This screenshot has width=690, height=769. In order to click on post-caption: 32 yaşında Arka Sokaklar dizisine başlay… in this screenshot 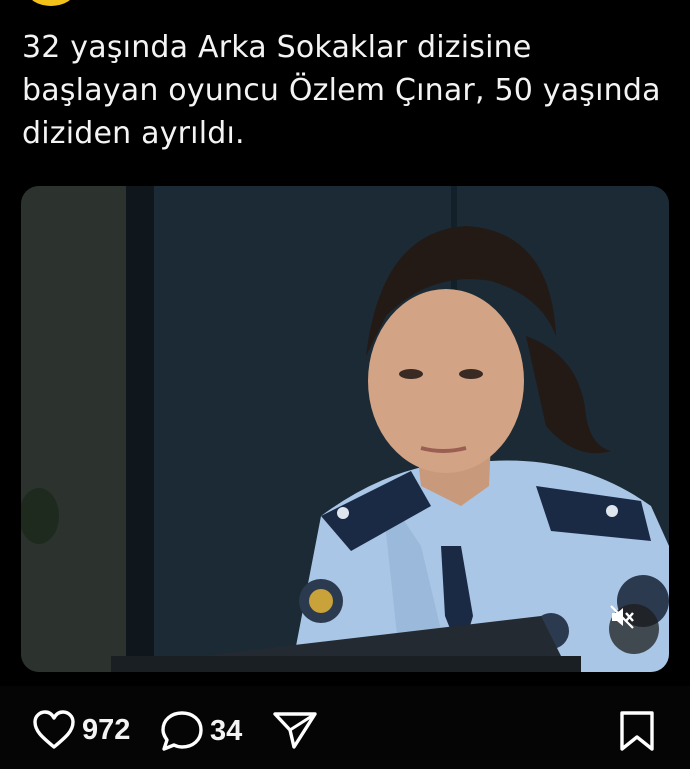, I will do `click(341, 90)`.